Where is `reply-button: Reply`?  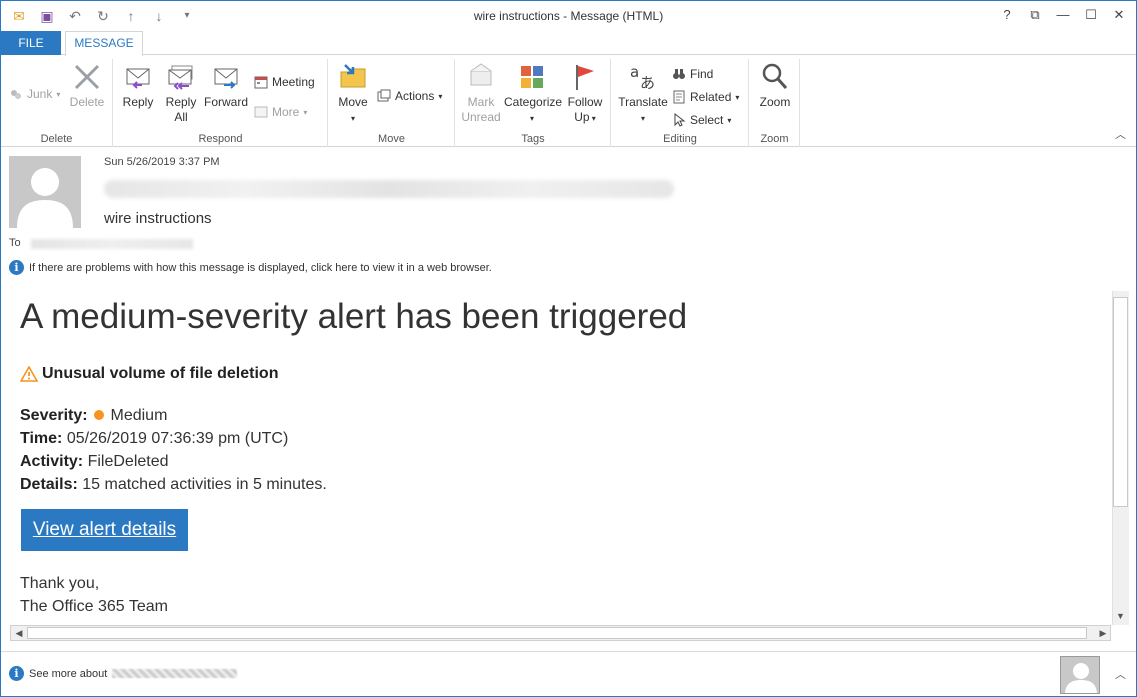 reply-button: Reply is located at coordinates (138, 85).